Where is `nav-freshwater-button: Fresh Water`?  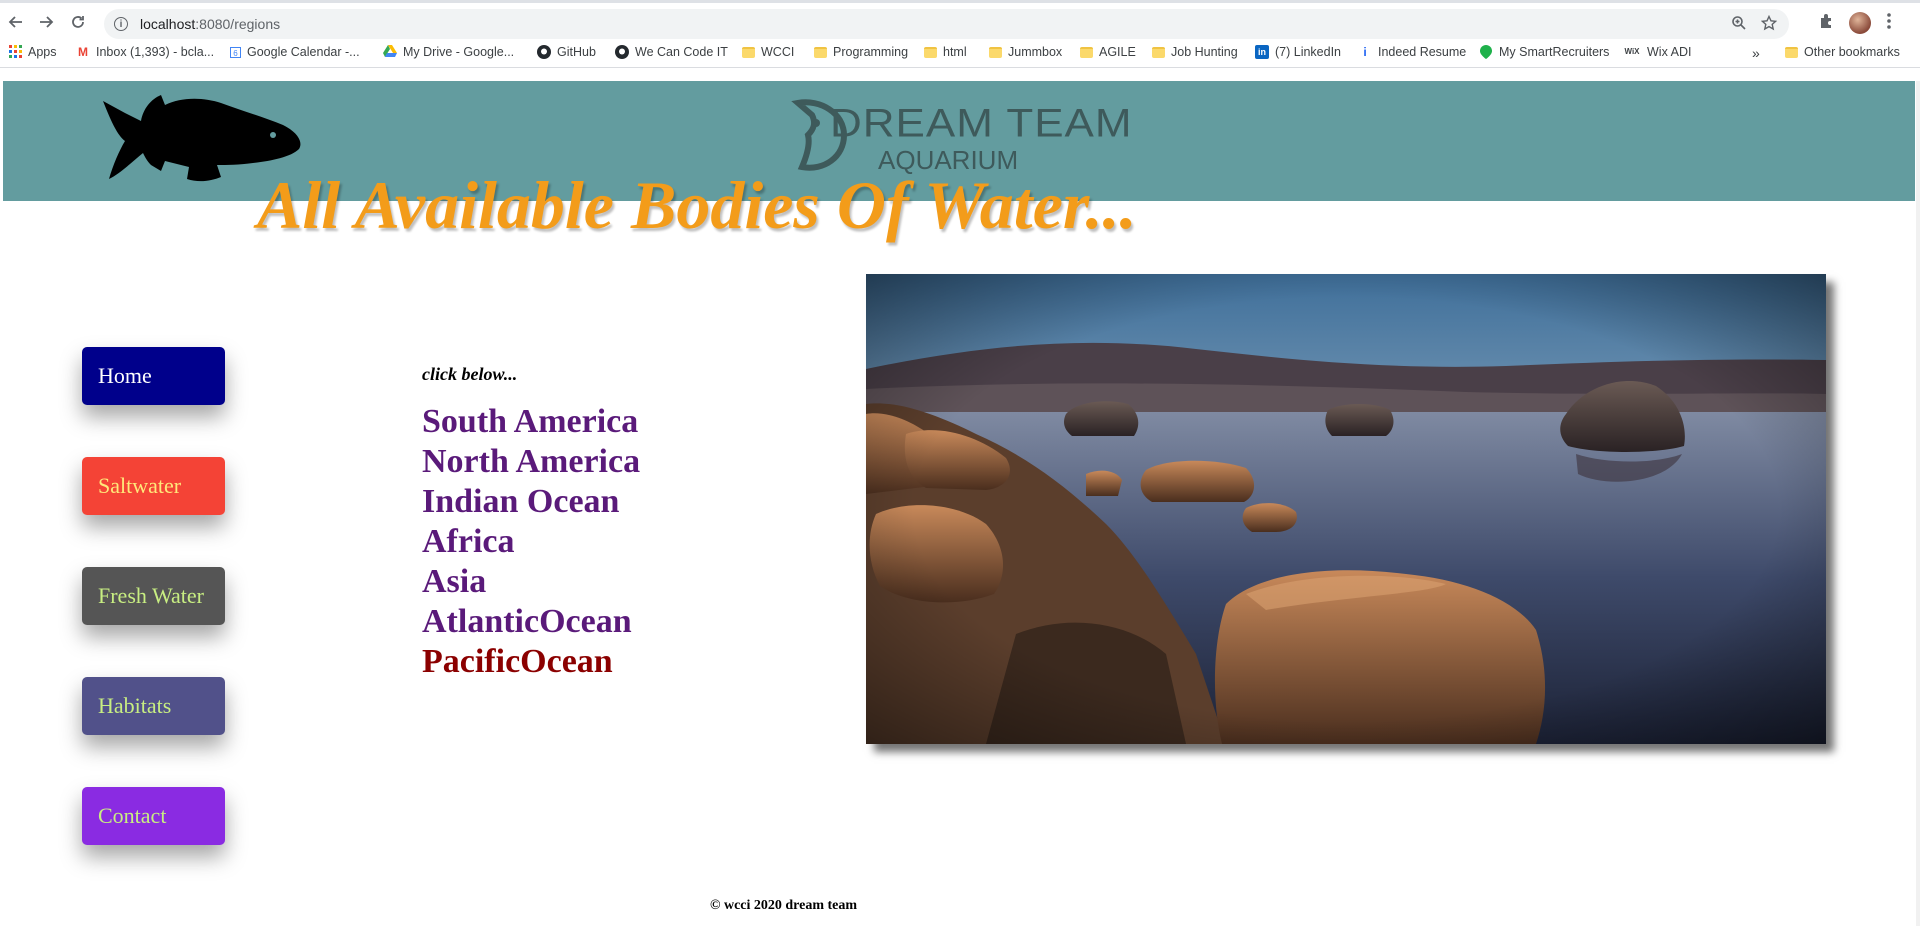
nav-freshwater-button: Fresh Water is located at coordinates (153, 596).